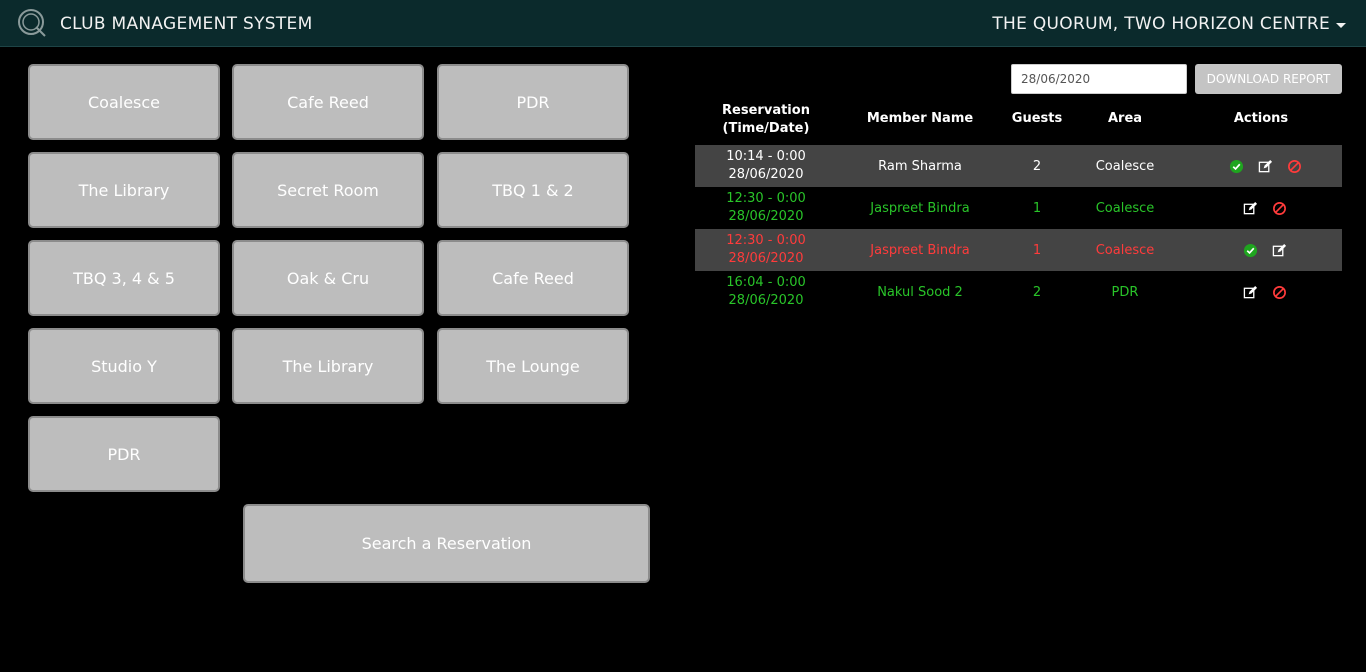 The width and height of the screenshot is (1366, 672). Describe the element at coordinates (766, 120) in the screenshot. I see `header-reservation: Reservation (Time/Date)` at that location.